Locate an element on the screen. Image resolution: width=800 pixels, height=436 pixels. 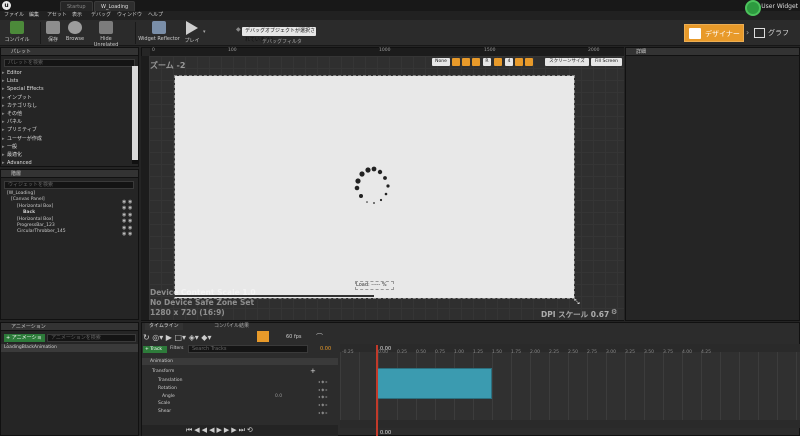
tab-startup: Startup is located at coordinates (76, 6).